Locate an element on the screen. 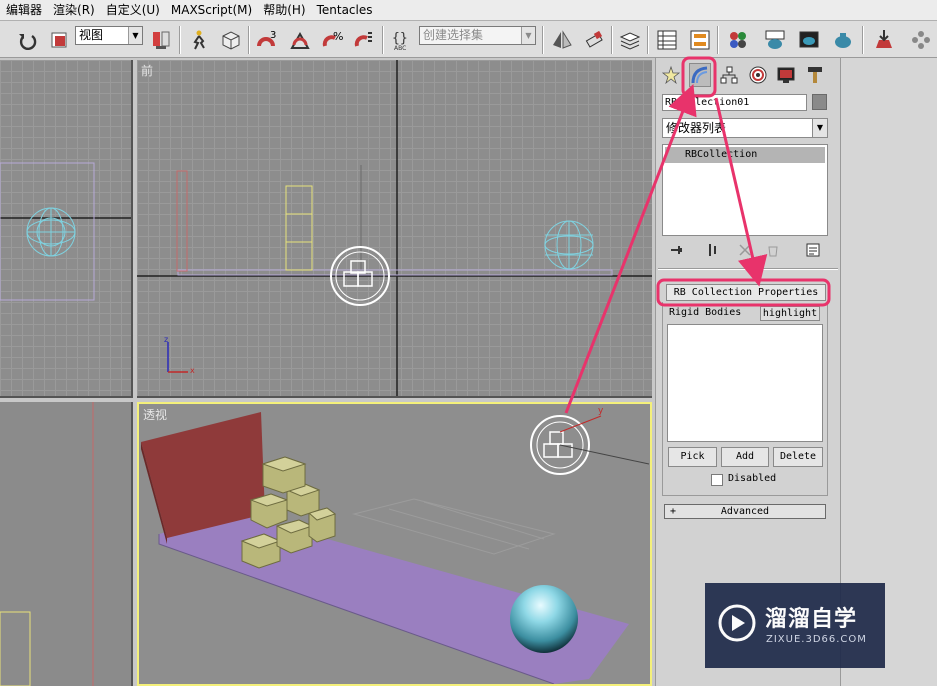 Image resolution: width=937 pixels, height=686 pixels. object-name-field: RBCollection01 is located at coordinates (734, 102).